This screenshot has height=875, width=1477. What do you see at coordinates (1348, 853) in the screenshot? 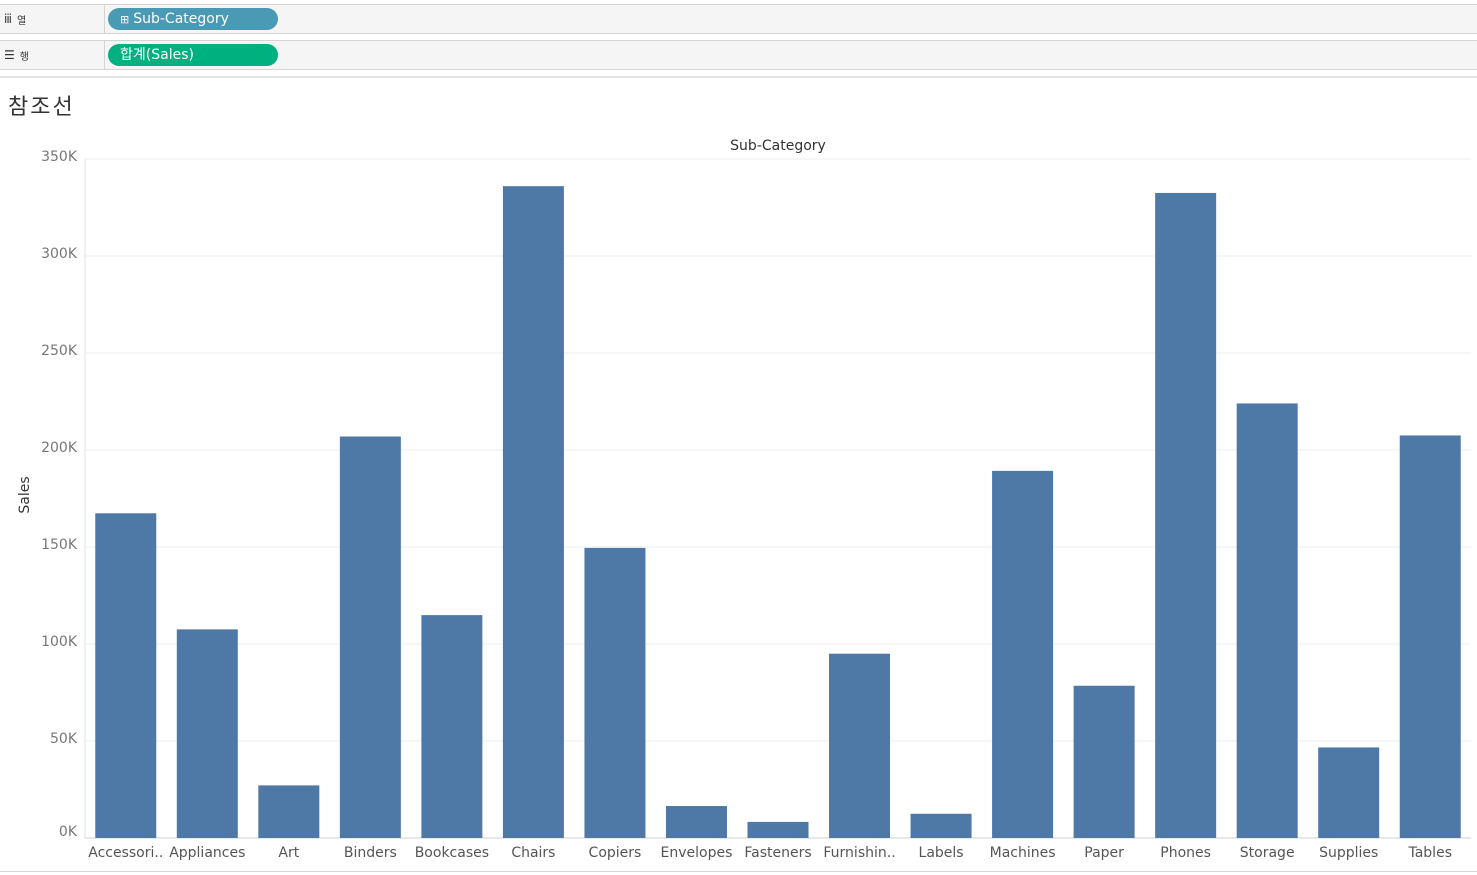
I see `x-tick-label: Supplies` at bounding box center [1348, 853].